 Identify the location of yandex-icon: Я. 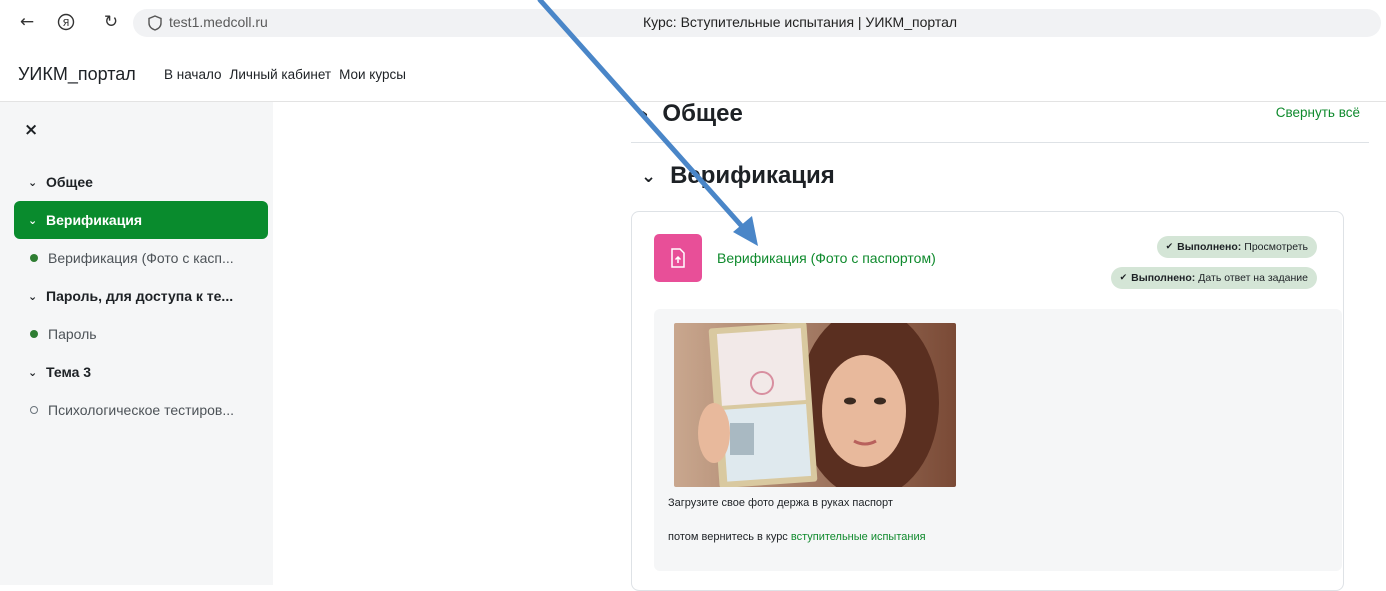
(66, 22).